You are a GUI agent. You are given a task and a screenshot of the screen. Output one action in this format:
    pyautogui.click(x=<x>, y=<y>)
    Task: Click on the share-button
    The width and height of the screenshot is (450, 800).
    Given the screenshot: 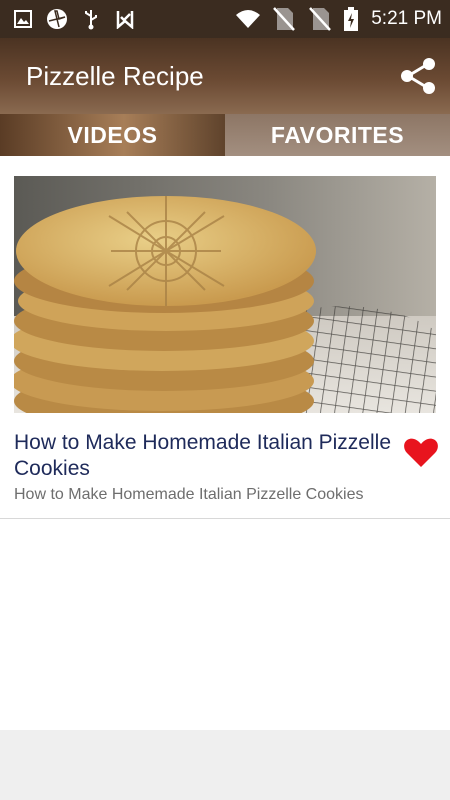 What is the action you would take?
    pyautogui.click(x=418, y=76)
    